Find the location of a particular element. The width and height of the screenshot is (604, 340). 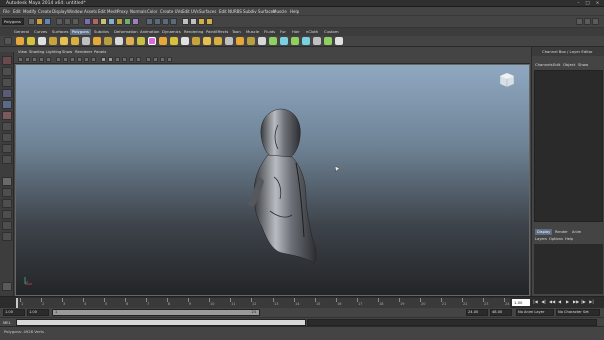

menu-help: Help is located at coordinates (294, 11).